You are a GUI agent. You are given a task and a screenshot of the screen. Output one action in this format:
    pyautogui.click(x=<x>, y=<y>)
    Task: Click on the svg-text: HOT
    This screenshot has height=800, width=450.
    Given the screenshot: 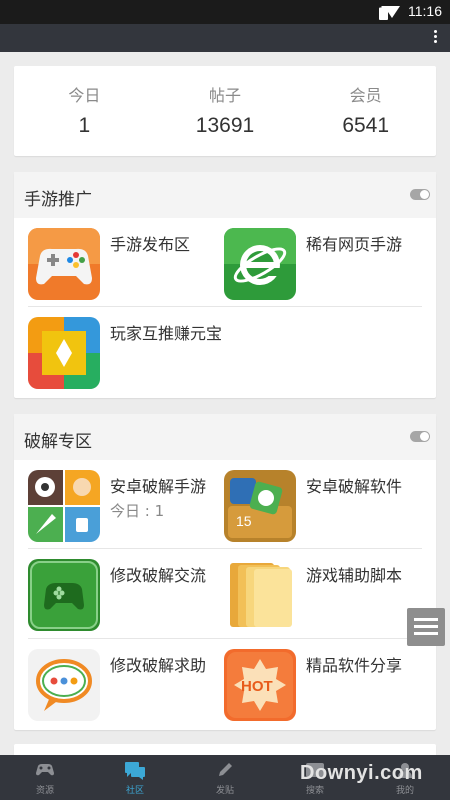 What is the action you would take?
    pyautogui.click(x=257, y=686)
    